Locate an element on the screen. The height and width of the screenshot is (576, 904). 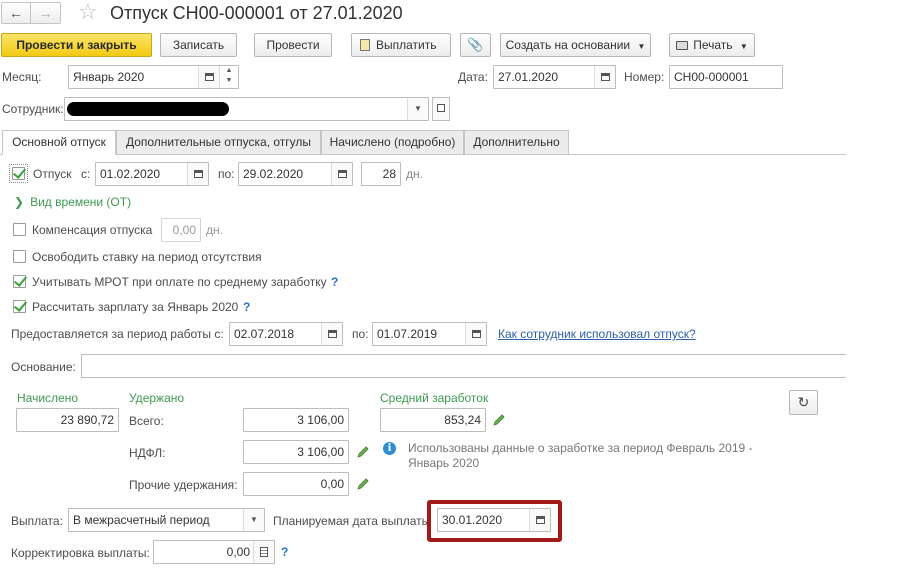
other-withheld-field: 0,00 is located at coordinates (296, 484).